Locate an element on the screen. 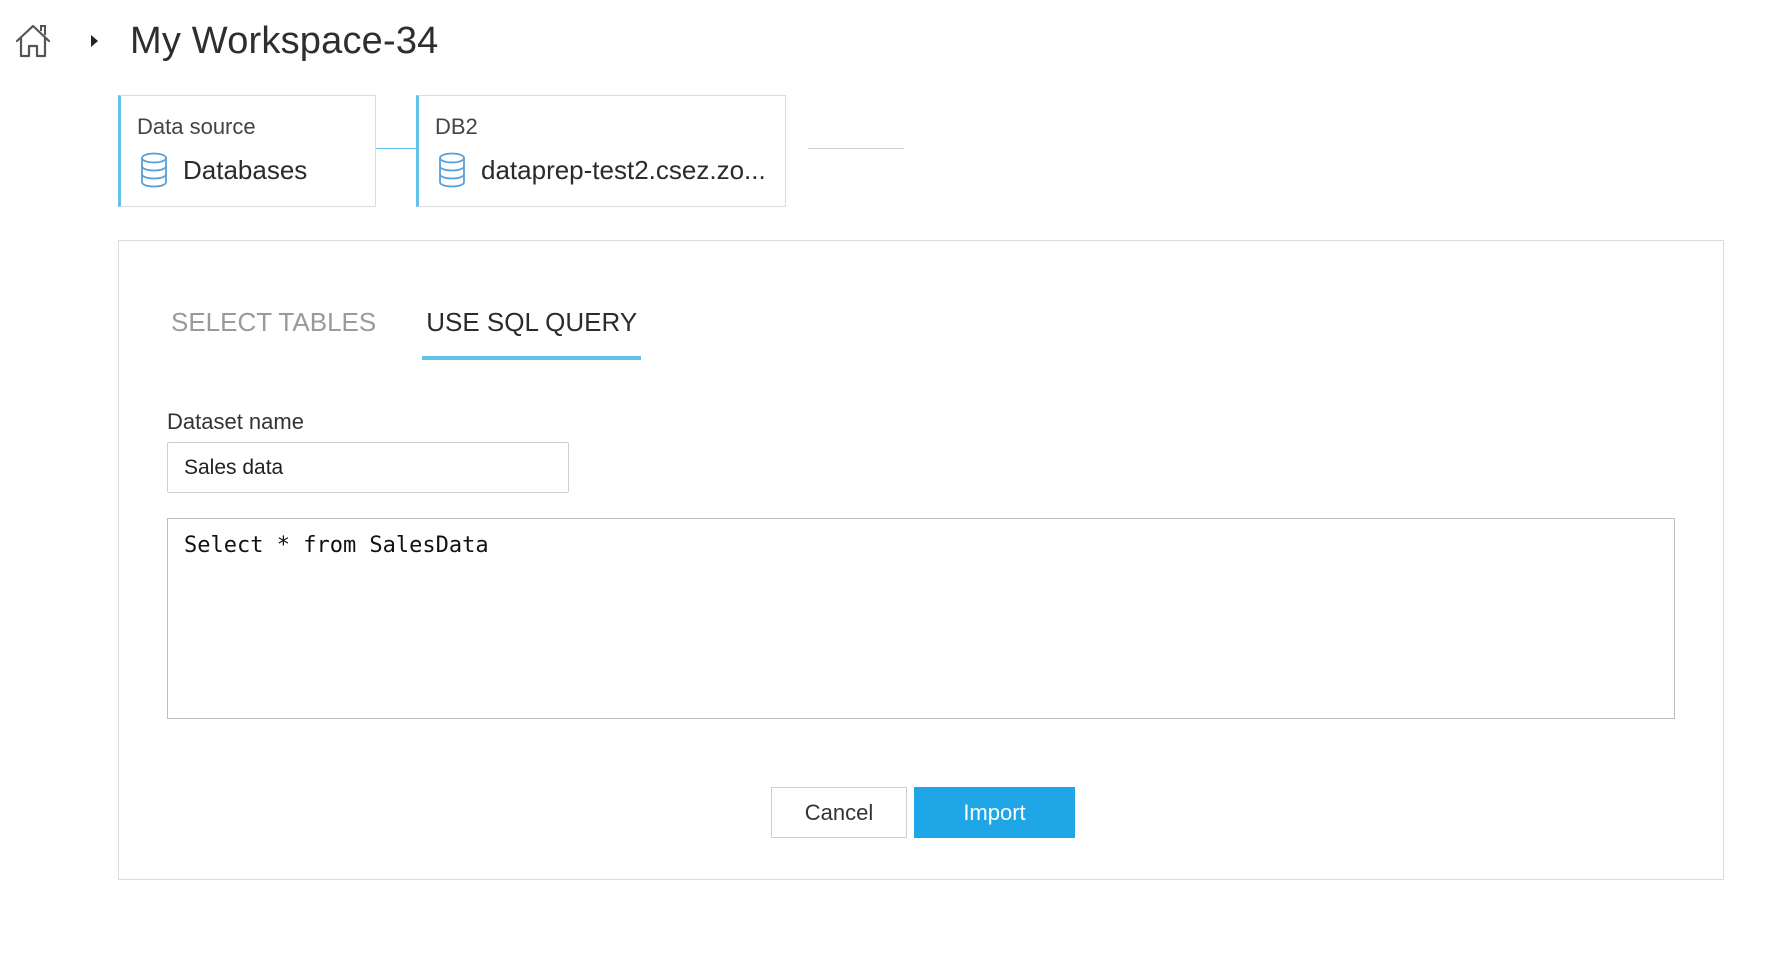  step-value-row: Databases is located at coordinates (223, 170).